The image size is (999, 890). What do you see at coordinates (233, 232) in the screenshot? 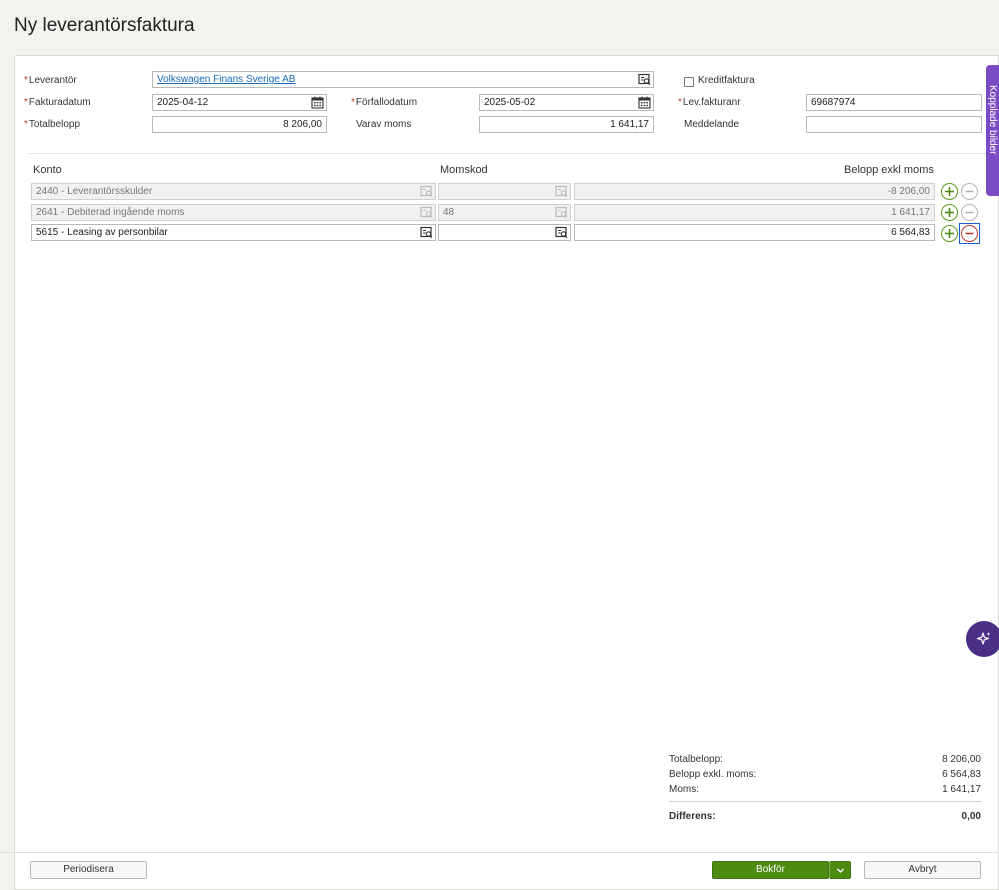
I see `line-3-account-field: 5615 - Leasing av personbilar` at bounding box center [233, 232].